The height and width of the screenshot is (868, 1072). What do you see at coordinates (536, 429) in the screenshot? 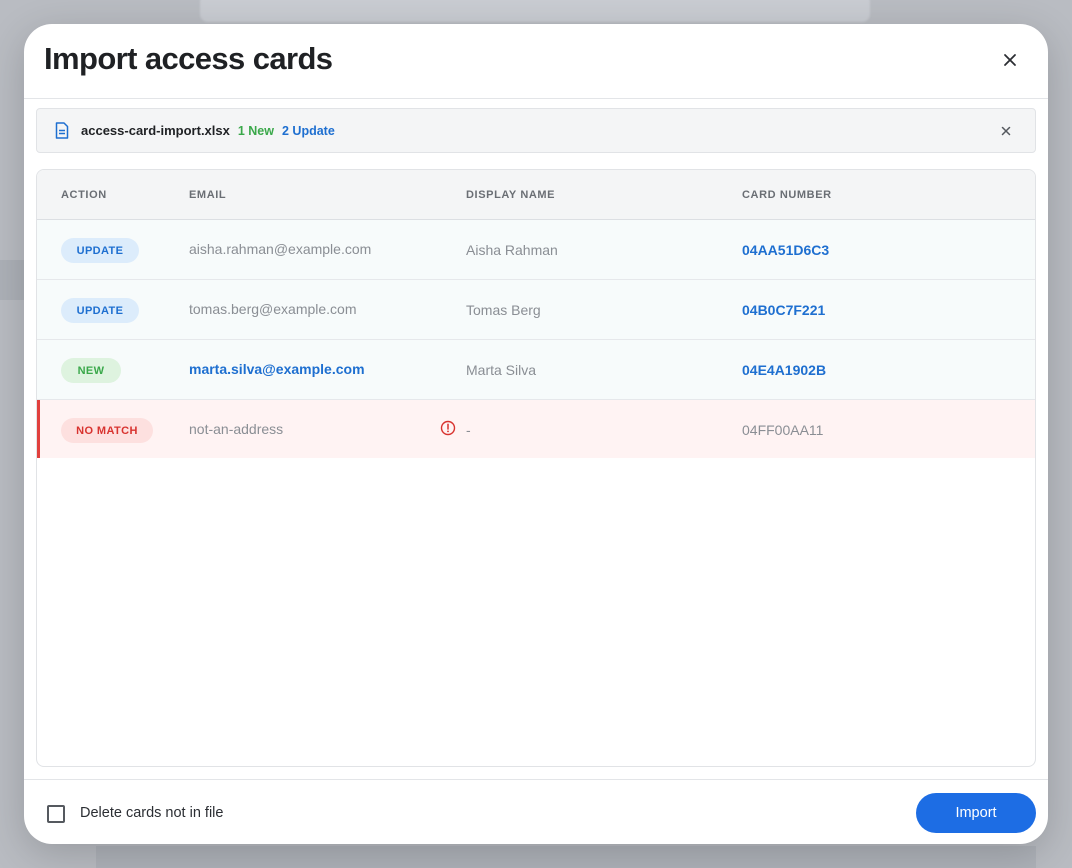
I see `table-row-error: NO MATCH not-an-address - 04FF00AA11` at bounding box center [536, 429].